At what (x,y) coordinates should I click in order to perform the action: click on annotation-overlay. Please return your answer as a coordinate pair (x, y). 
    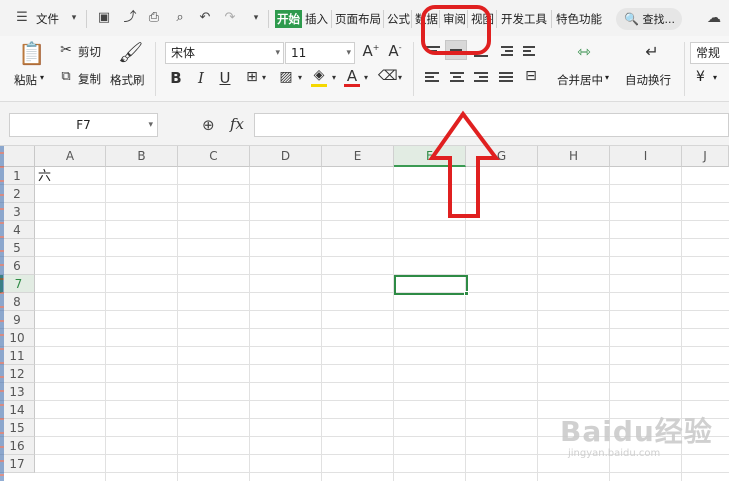
    Looking at the image, I should click on (460, 111).